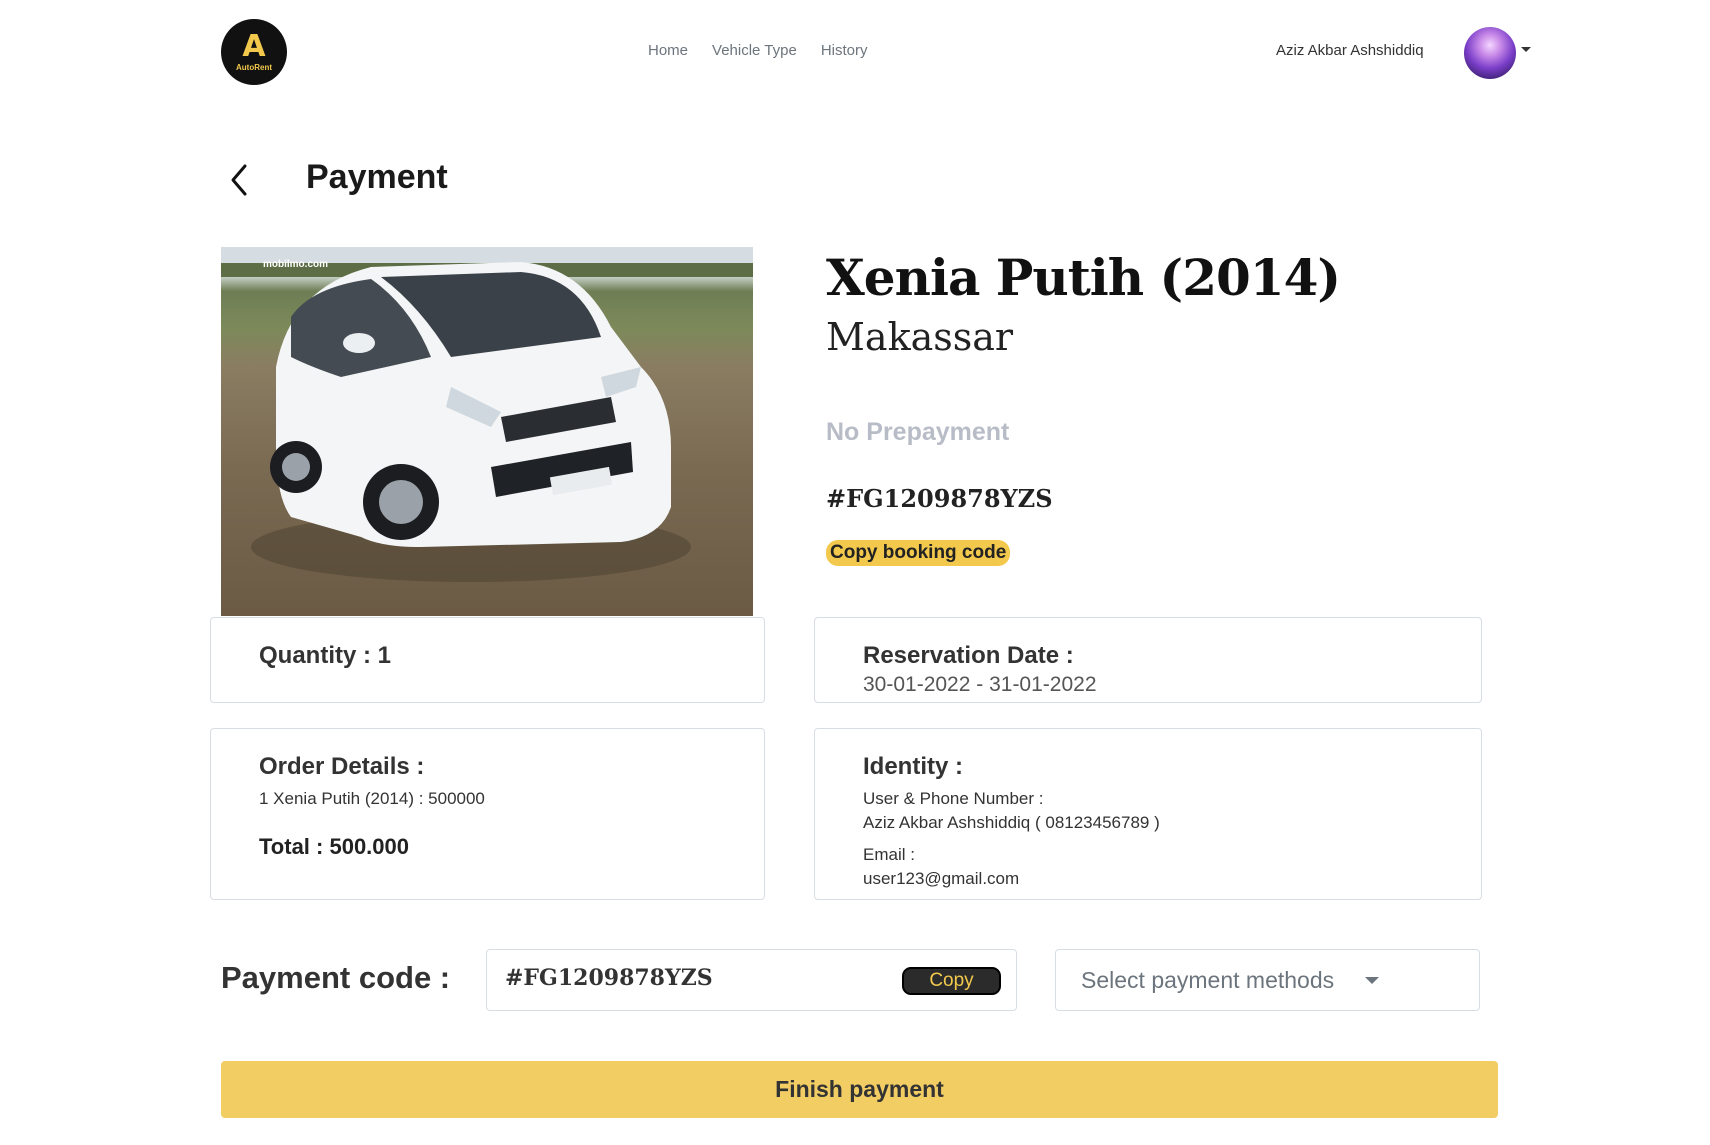 The height and width of the screenshot is (1145, 1710). Describe the element at coordinates (372, 798) in the screenshot. I see `order-line: 1 Xenia Putih (2014) : 500000` at that location.